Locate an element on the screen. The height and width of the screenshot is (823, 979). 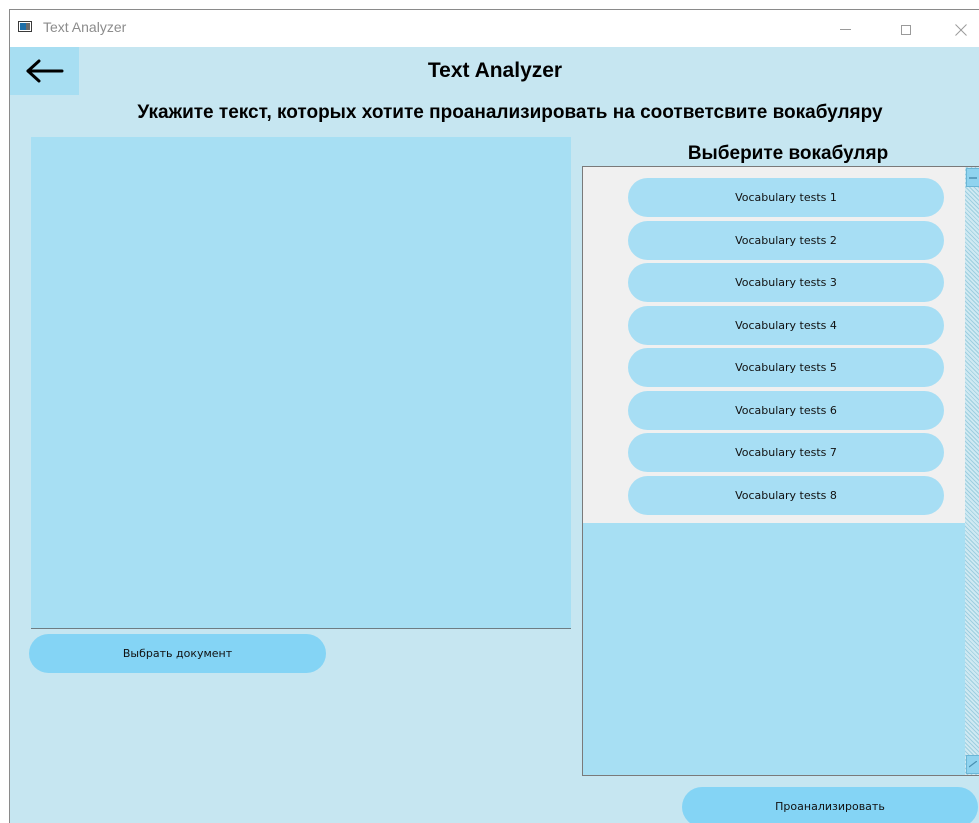
title-bar: Text Analyzer is located at coordinates (494, 28).